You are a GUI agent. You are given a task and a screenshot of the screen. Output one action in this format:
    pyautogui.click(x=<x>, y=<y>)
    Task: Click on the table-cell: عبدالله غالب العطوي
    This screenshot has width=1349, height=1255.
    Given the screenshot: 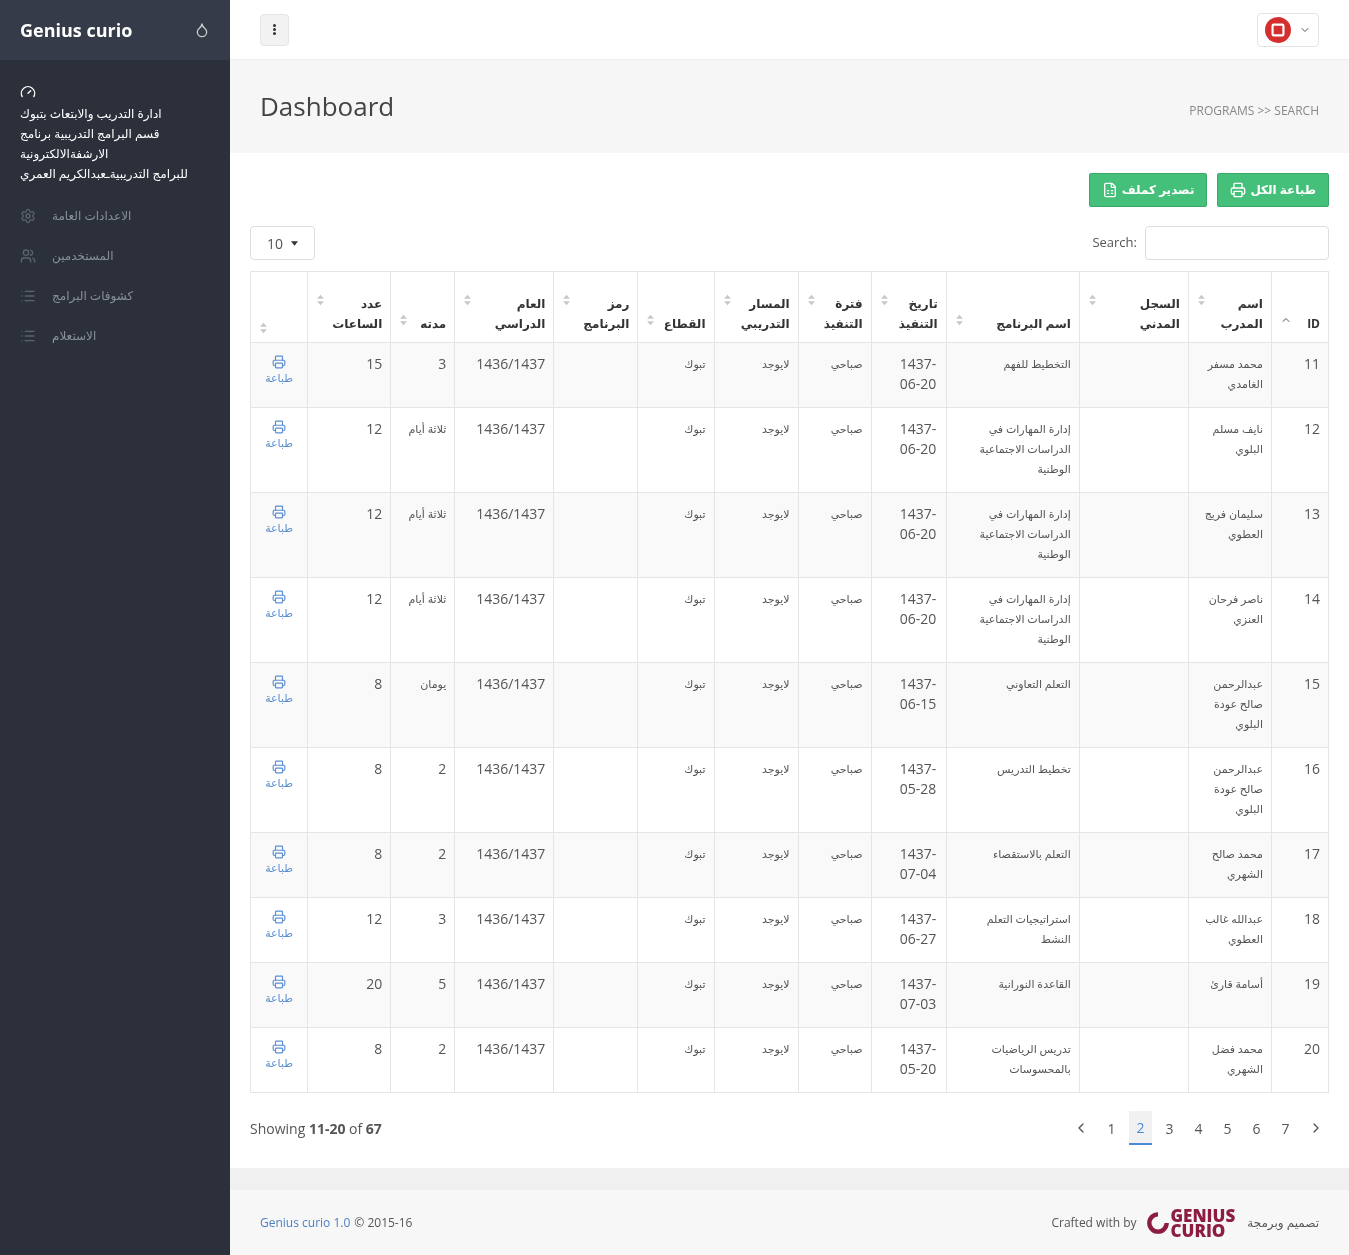 What is the action you would take?
    pyautogui.click(x=1234, y=928)
    